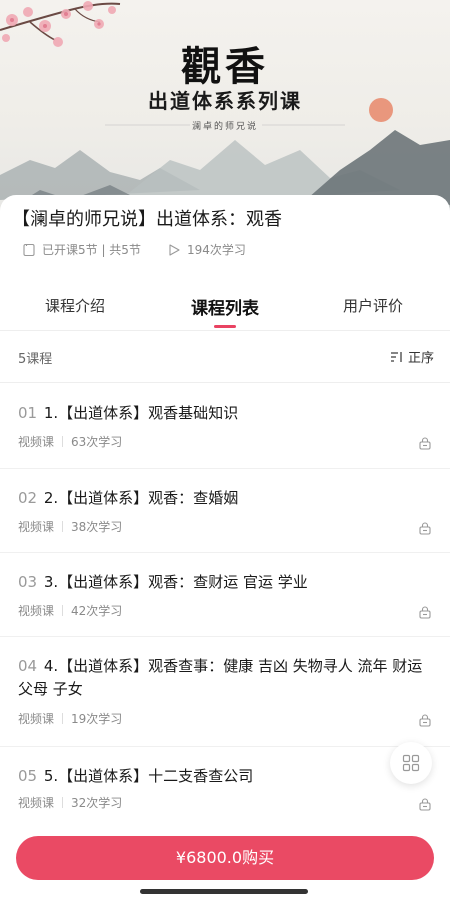 The width and height of the screenshot is (450, 904). I want to click on lesson-number: 02, so click(28, 498).